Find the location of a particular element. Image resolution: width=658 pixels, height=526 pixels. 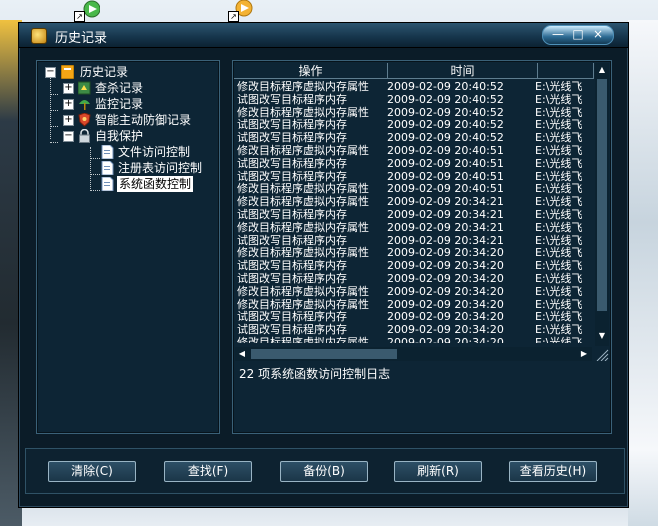

tree-item-active-defense-records: + 智能主动防御记录 is located at coordinates (139, 120).